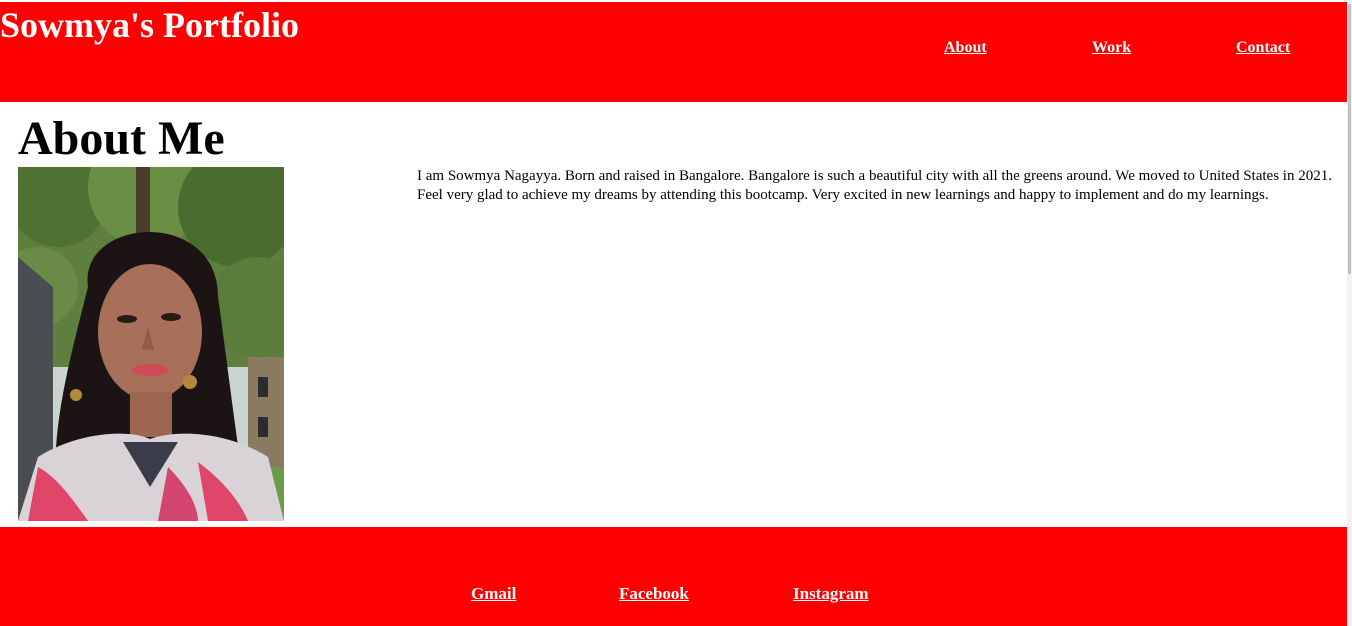 The image size is (1352, 626). What do you see at coordinates (493, 594) in the screenshot?
I see `footer-link-gmail: Gmail` at bounding box center [493, 594].